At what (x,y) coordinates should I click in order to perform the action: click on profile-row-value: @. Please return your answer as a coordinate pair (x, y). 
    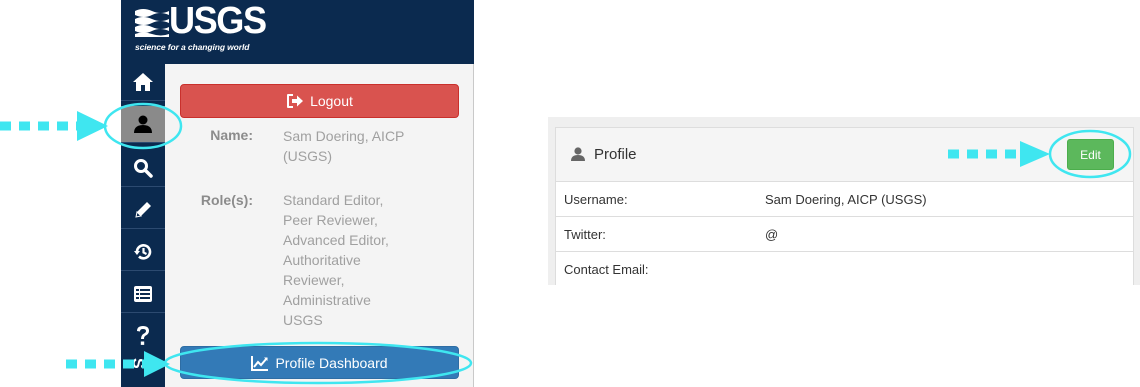
    Looking at the image, I should click on (772, 234).